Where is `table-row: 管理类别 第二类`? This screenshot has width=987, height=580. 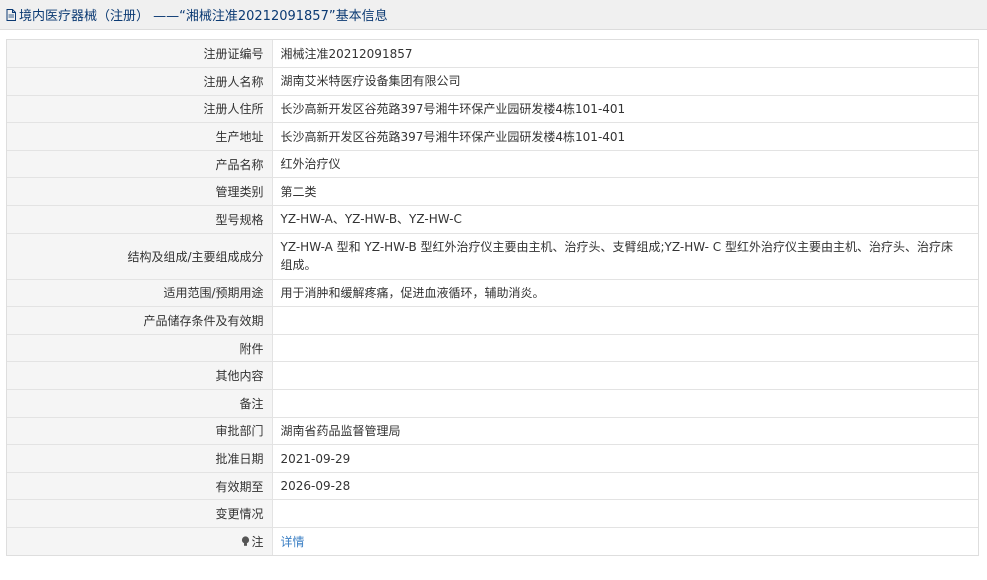 table-row: 管理类别 第二类 is located at coordinates (492, 192).